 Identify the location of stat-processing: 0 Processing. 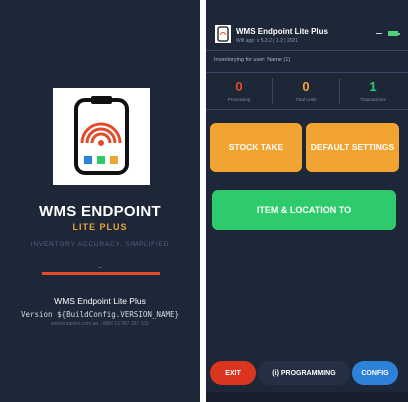
(239, 91).